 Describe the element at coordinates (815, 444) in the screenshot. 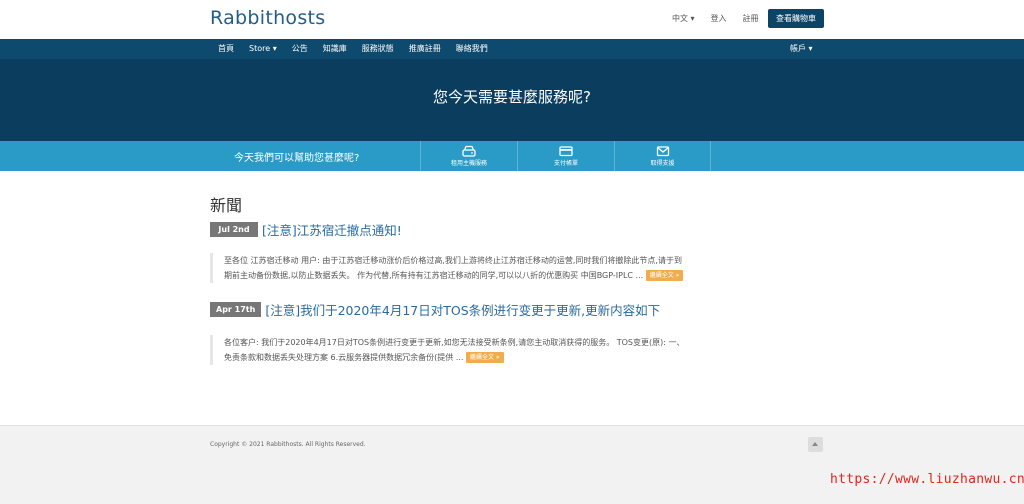

I see `back-to-top-button` at that location.